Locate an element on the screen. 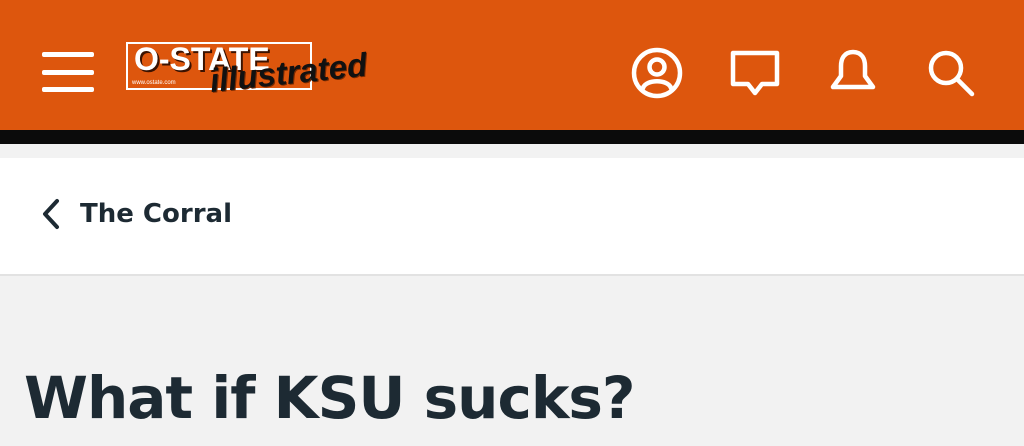 The height and width of the screenshot is (446, 1024). search-button is located at coordinates (951, 73).